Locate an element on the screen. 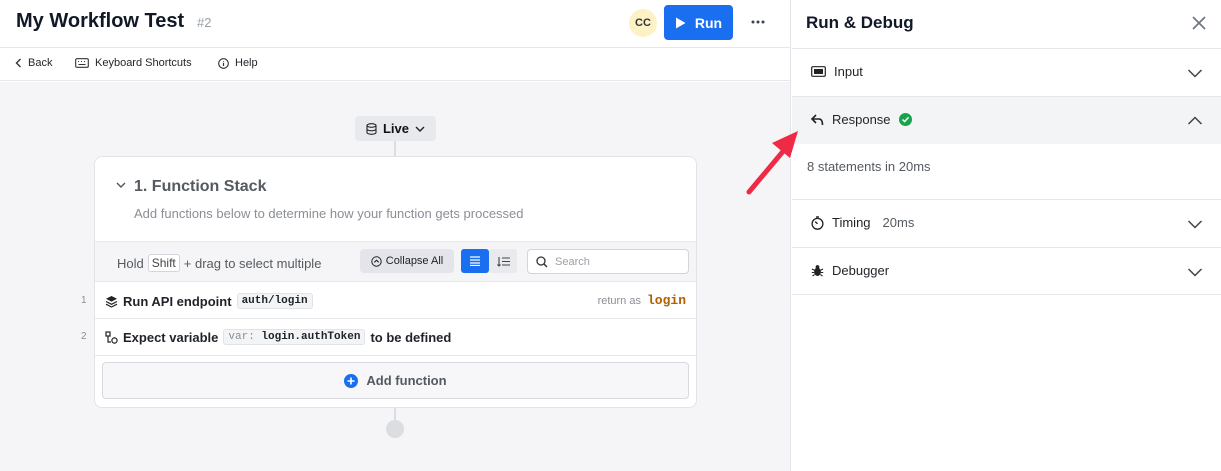  panel-title: Run & Debug is located at coordinates (860, 22).